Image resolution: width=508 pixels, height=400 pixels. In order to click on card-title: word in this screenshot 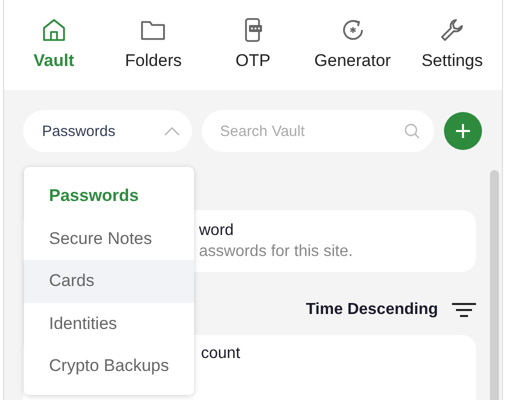, I will do `click(217, 231)`.